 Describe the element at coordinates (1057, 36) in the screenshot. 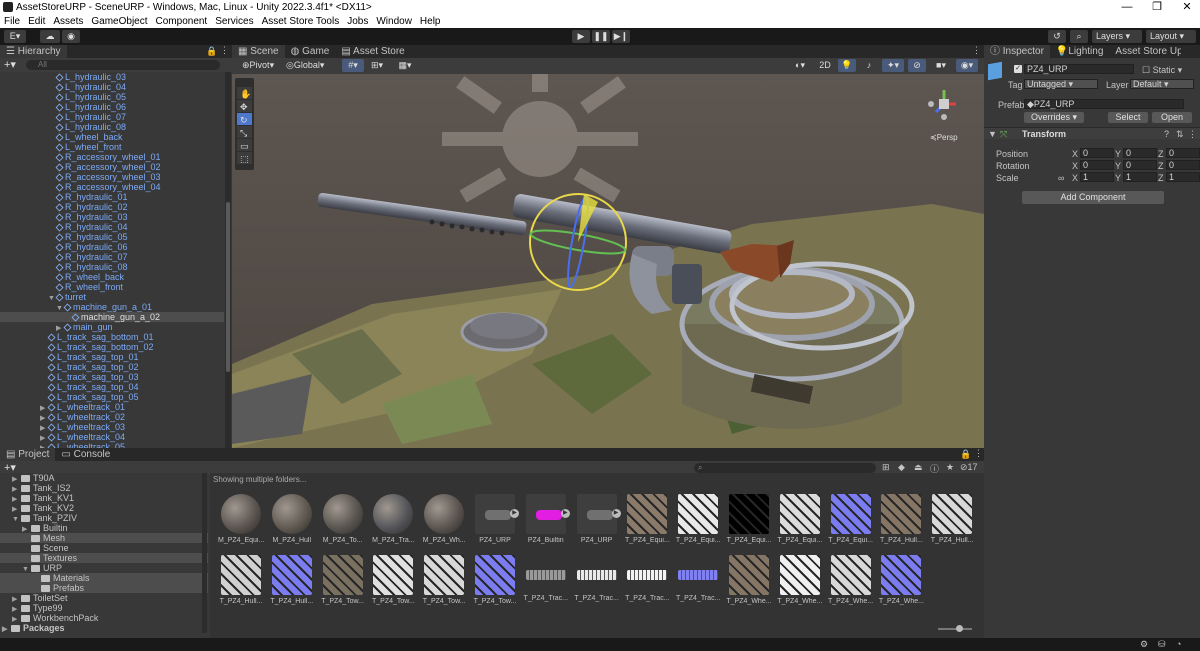

I see `history-icon: ↺` at that location.